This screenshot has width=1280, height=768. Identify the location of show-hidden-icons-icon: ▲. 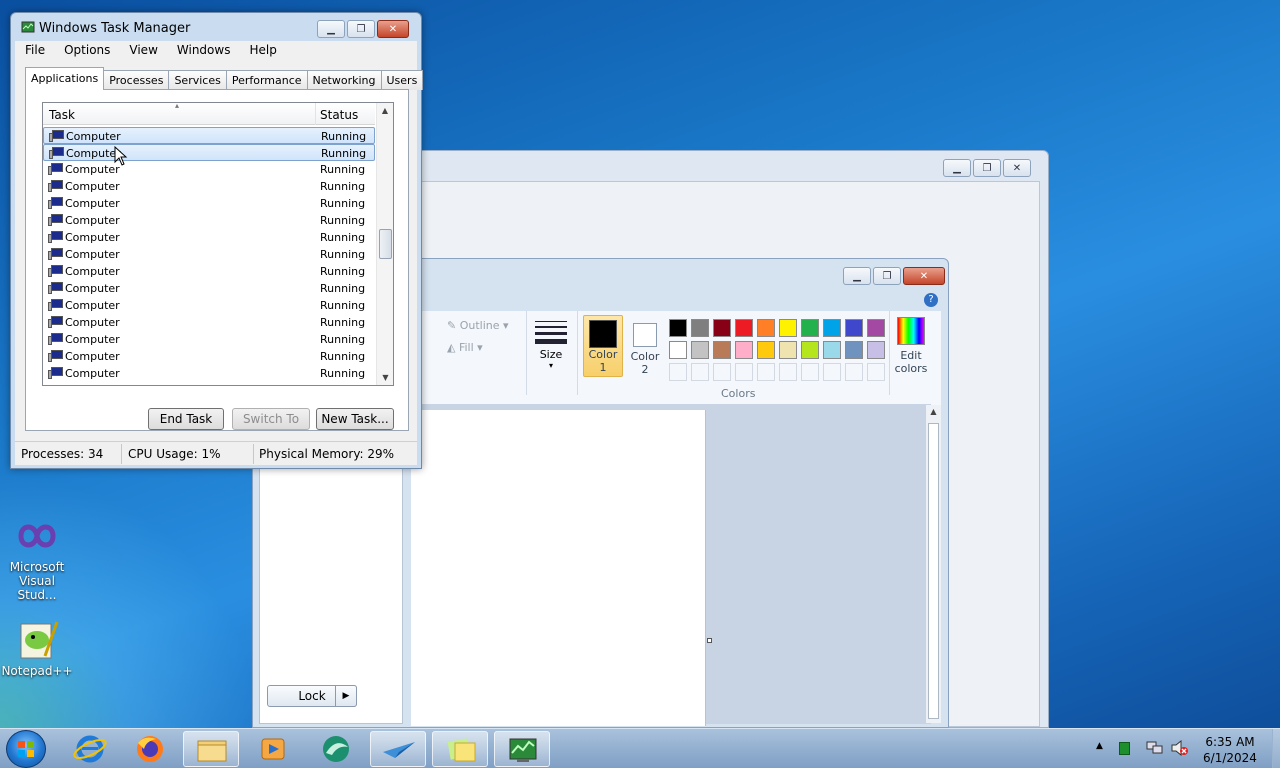
(1099, 746).